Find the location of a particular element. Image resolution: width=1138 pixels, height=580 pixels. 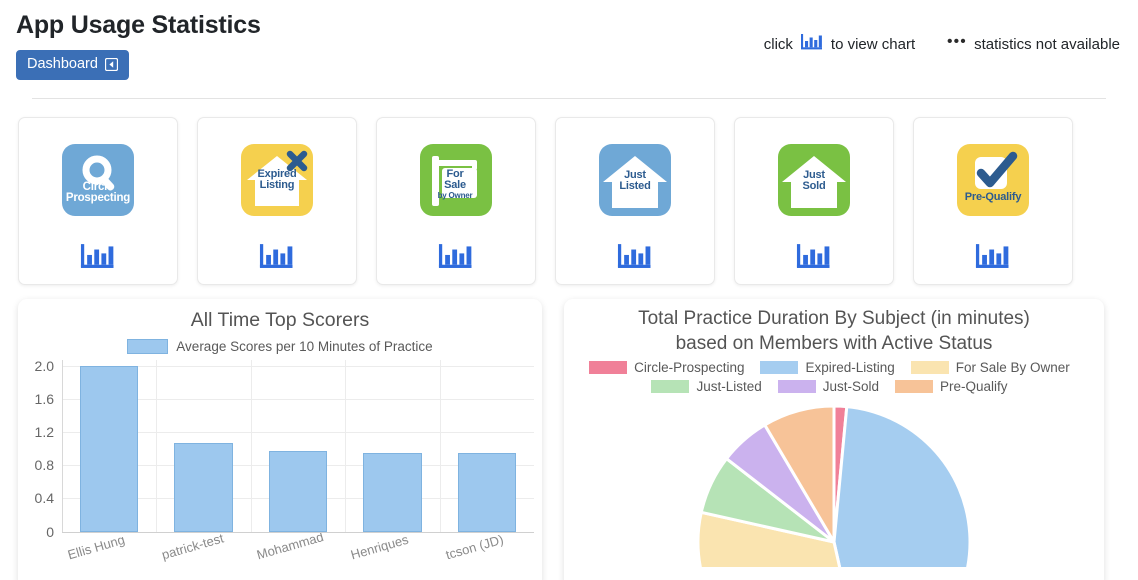

dashboard-button: Dashboard is located at coordinates (72, 65).